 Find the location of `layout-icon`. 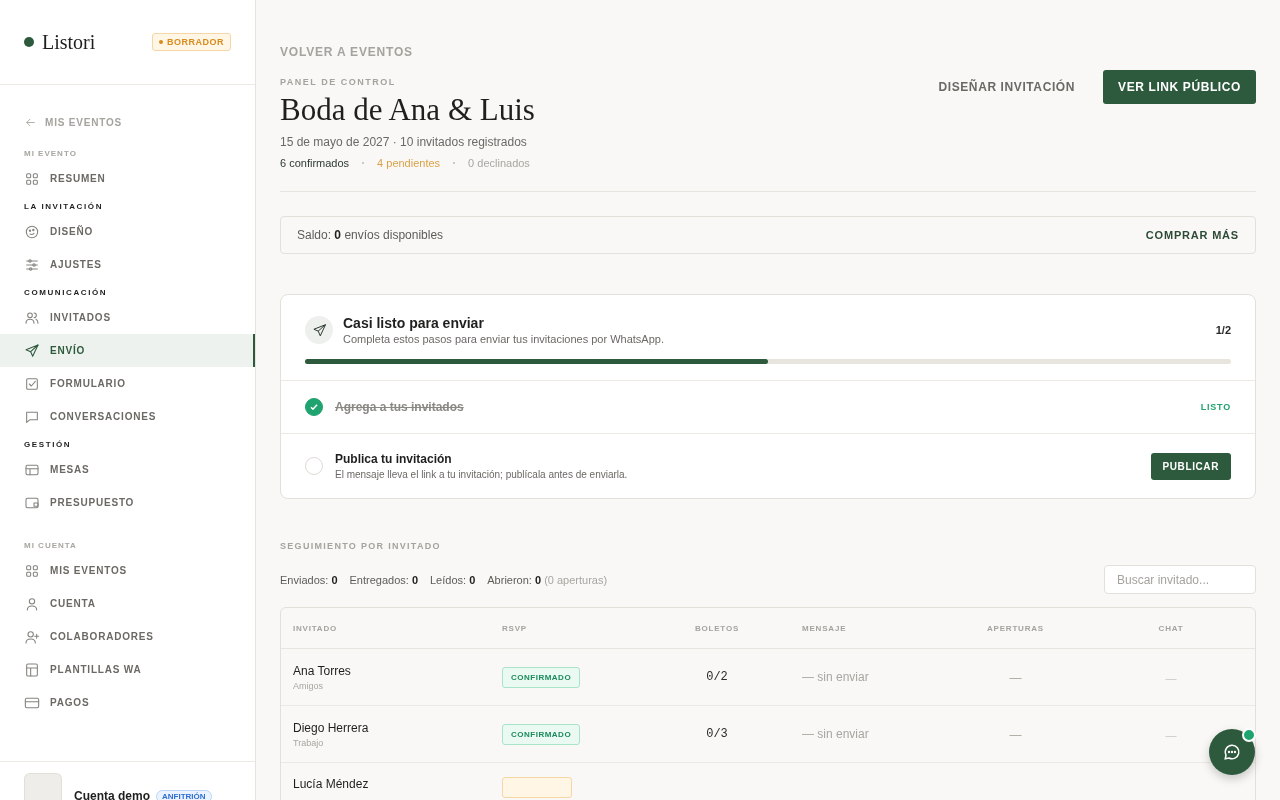

layout-icon is located at coordinates (32, 669).